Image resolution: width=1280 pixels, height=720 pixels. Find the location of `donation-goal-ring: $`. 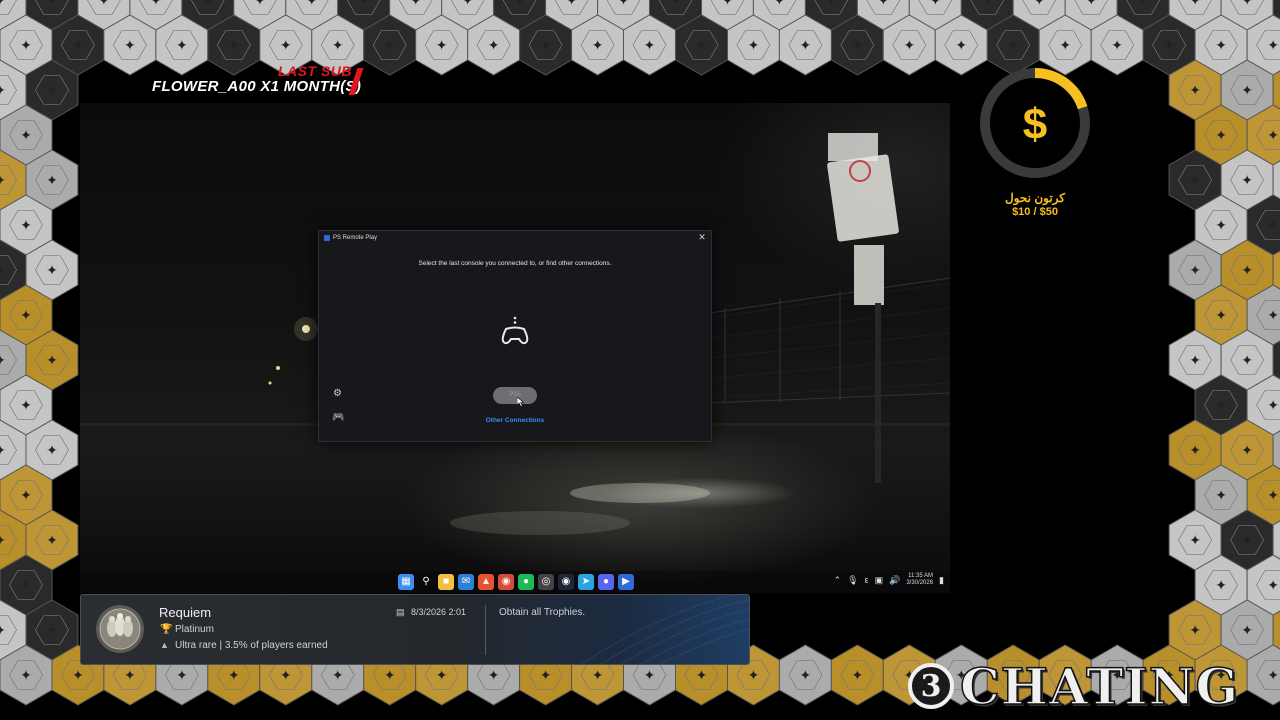

donation-goal-ring: $ is located at coordinates (1035, 123).